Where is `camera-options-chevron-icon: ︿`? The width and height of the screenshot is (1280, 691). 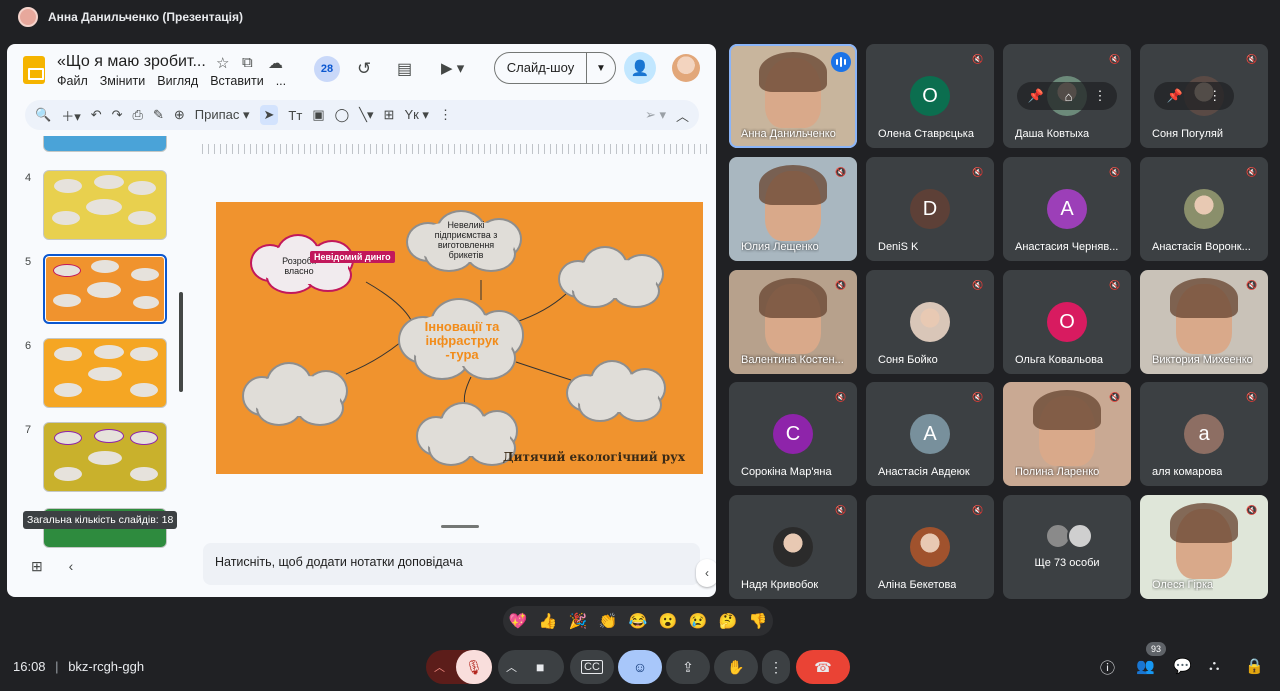
camera-options-chevron-icon: ︿ is located at coordinates (511, 667).